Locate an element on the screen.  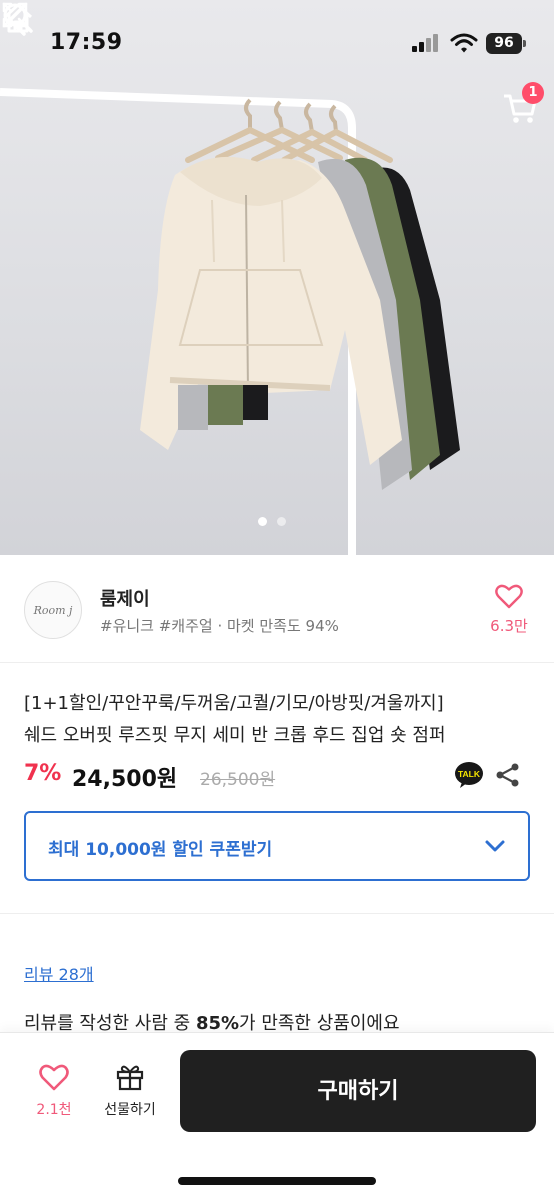
gift-icon is located at coordinates (130, 1078).